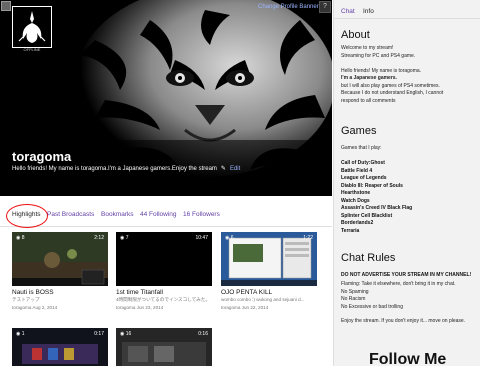 The width and height of the screenshot is (480, 366). Describe the element at coordinates (363, 163) in the screenshot. I see `list-item: Call of Duty:Ghost` at that location.